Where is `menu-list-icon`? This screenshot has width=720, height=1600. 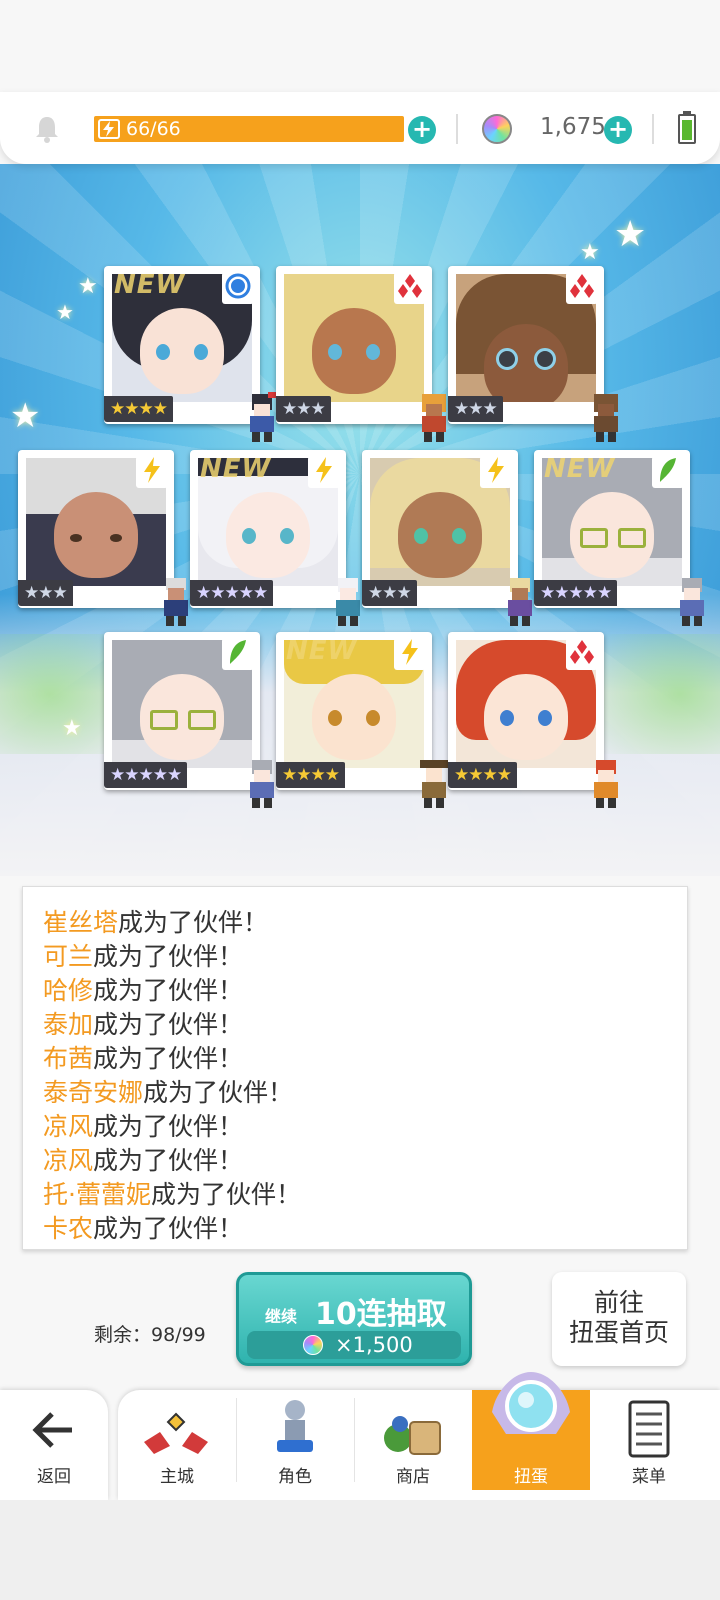
menu-list-icon is located at coordinates (649, 1431).